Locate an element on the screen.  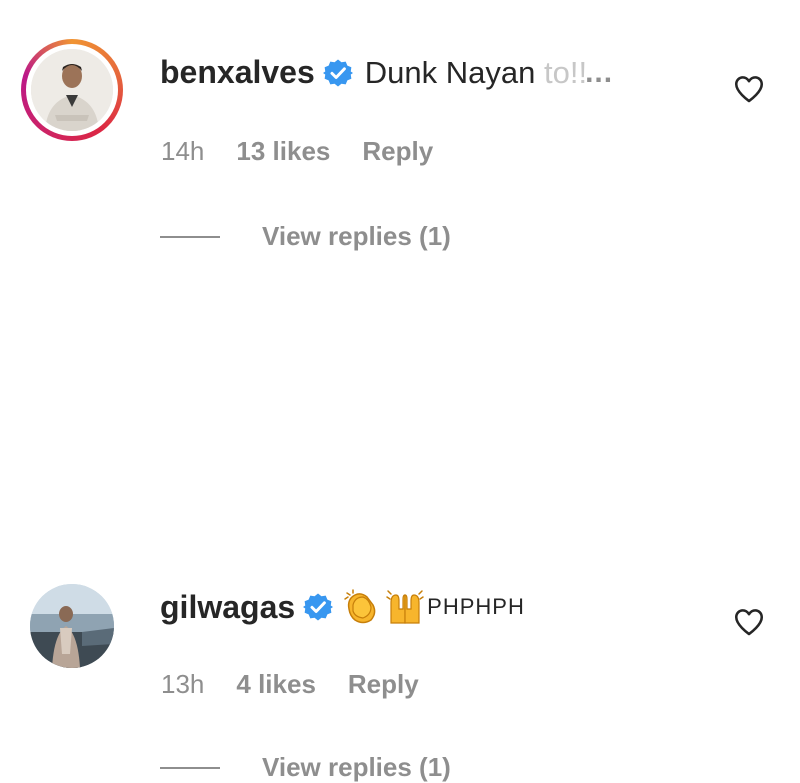
comment-meta: 14h 13 likes Reply is located at coordinates (297, 151).